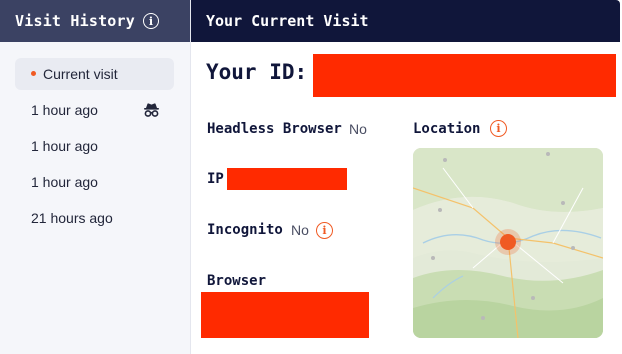  What do you see at coordinates (287, 21) in the screenshot?
I see `main-title: Your Current Visit` at bounding box center [287, 21].